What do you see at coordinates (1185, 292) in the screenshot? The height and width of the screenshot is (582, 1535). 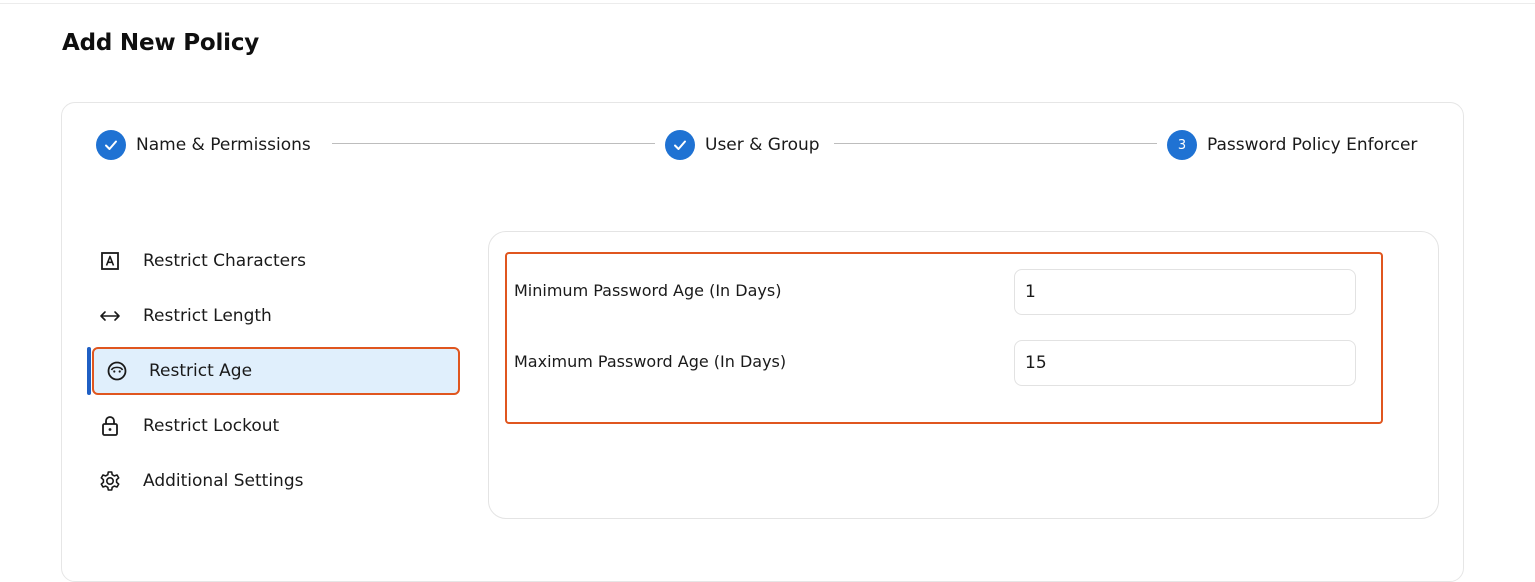 I see `min-password-age-input` at bounding box center [1185, 292].